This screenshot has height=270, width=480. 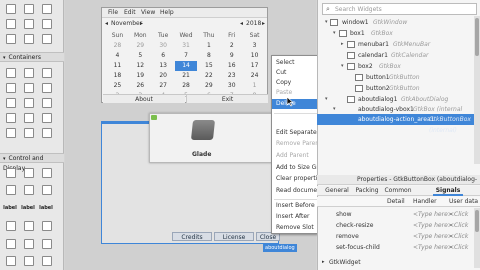 What do you see at coordinates (208, 86) in the screenshot?
I see `day-cell: 29` at bounding box center [208, 86].